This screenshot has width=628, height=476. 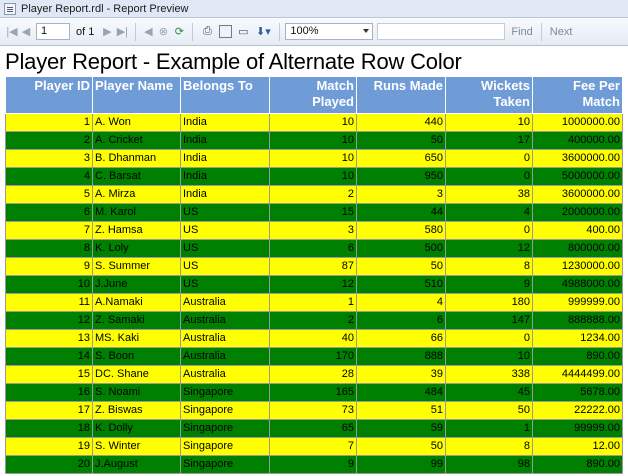 I want to click on wickets-taken-cell: 4, so click(x=489, y=212).